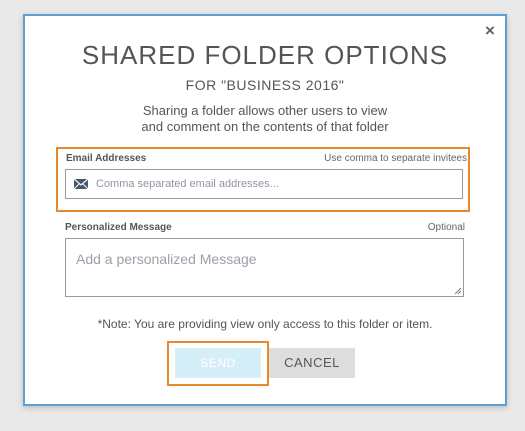  I want to click on dialog-subtitle: FOR "BUSINESS 2016", so click(265, 85).